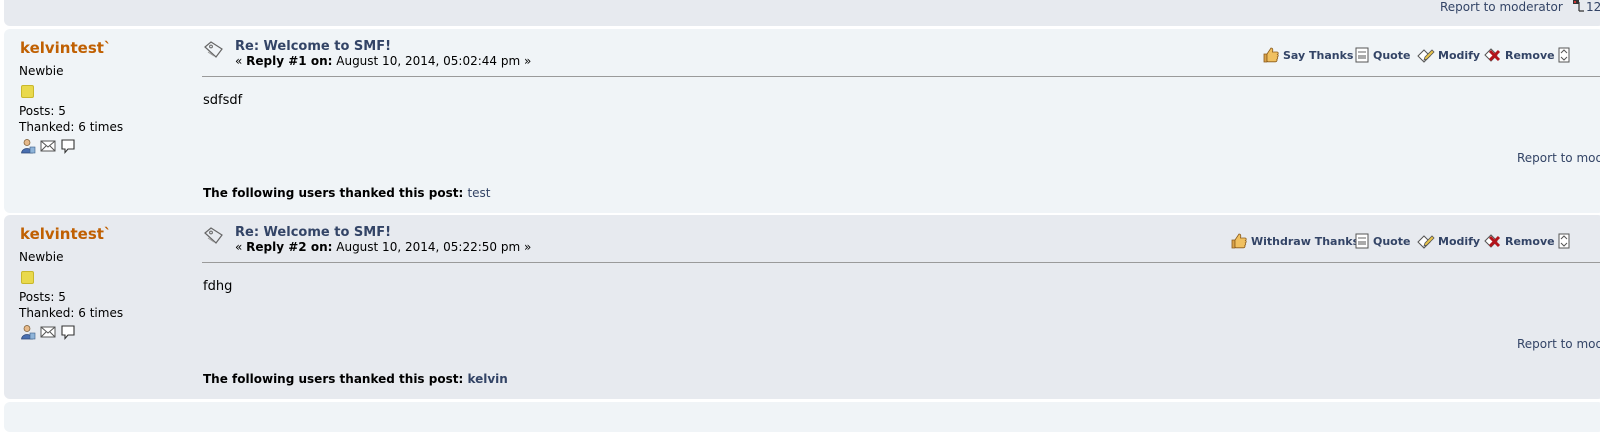 The image size is (1600, 432). What do you see at coordinates (1578, 7) in the screenshot?
I see `ip-icon` at bounding box center [1578, 7].